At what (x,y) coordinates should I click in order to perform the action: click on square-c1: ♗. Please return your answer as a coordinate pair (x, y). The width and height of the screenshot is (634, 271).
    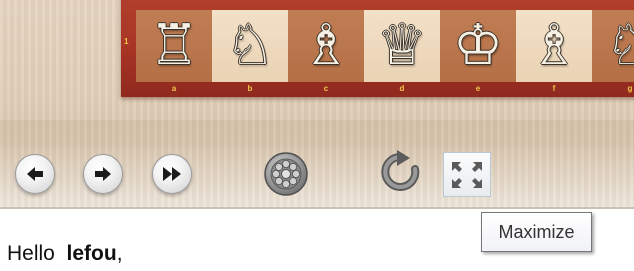
    Looking at the image, I should click on (326, 46).